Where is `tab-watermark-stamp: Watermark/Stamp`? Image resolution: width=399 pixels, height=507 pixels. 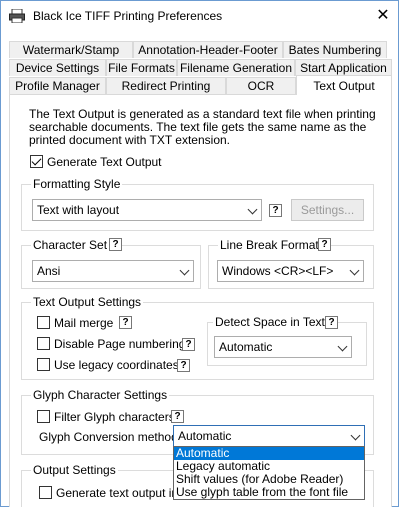
tab-watermark-stamp: Watermark/Stamp is located at coordinates (71, 49).